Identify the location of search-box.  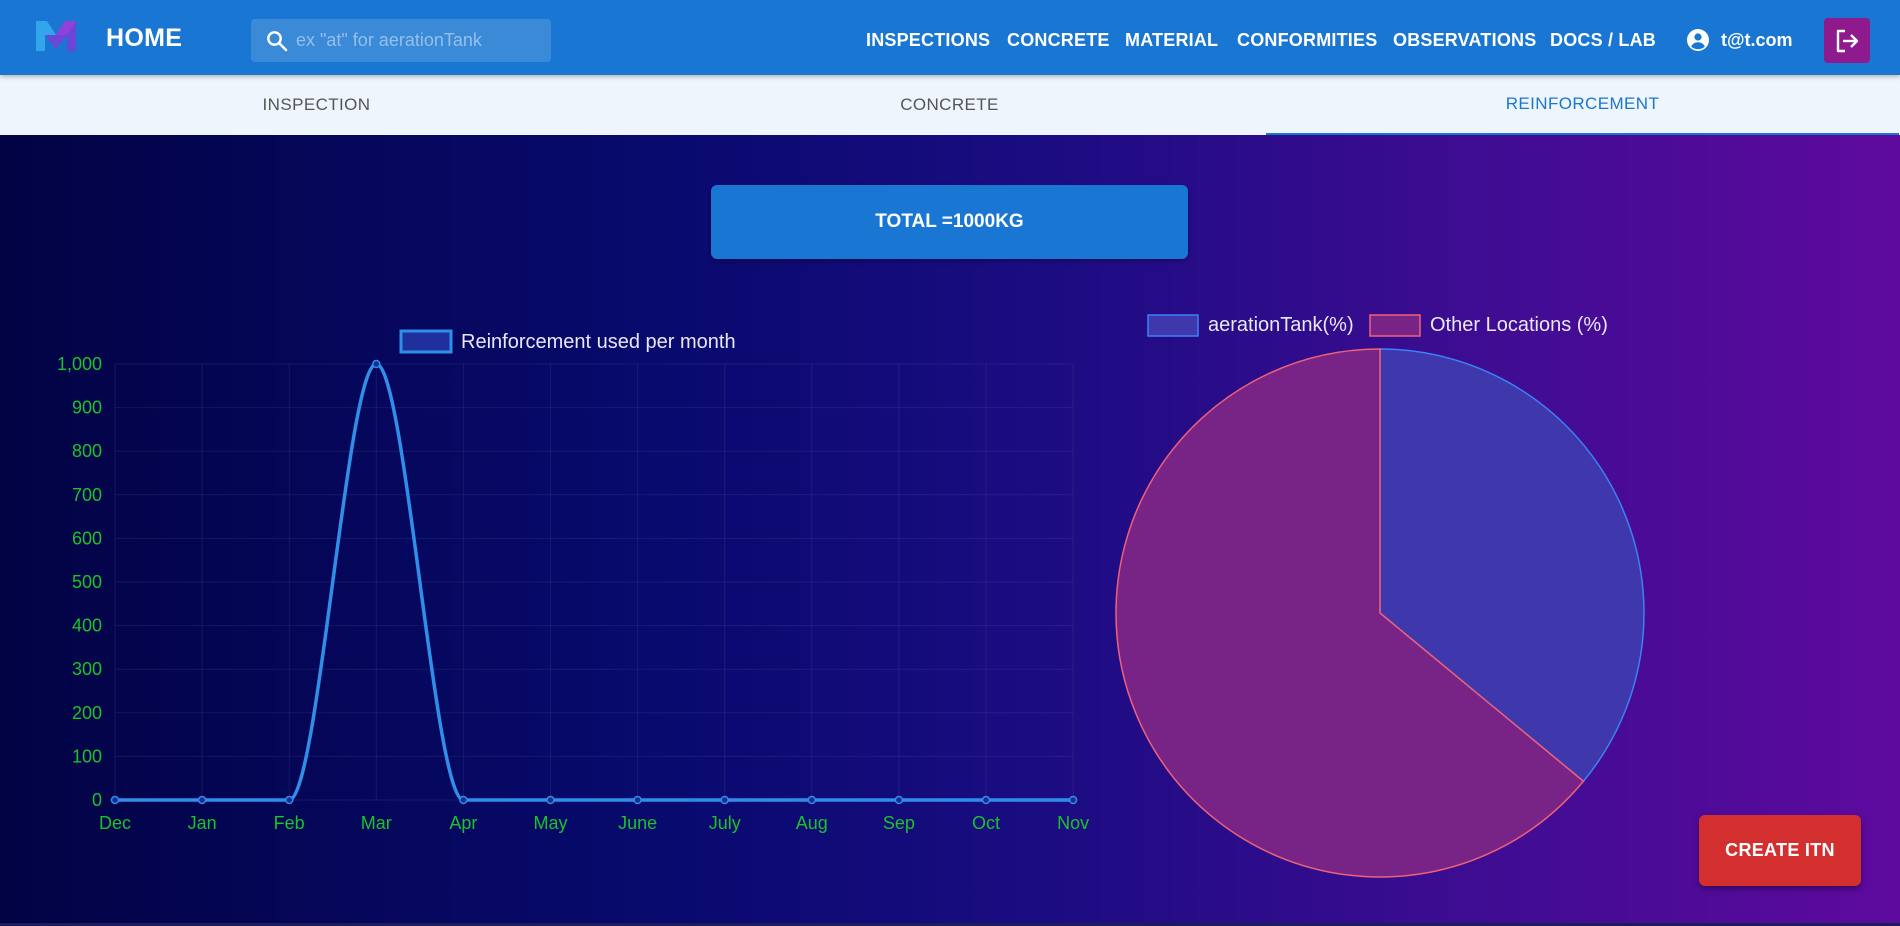
(401, 40).